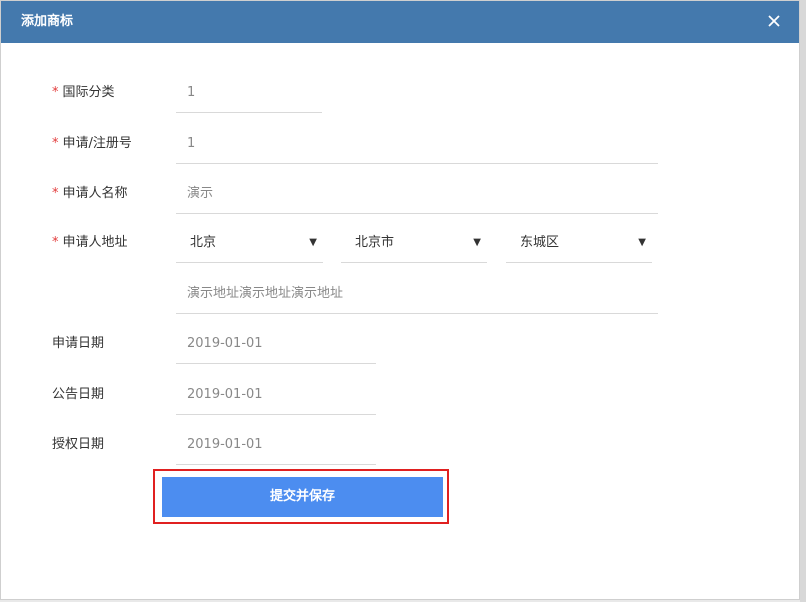 This screenshot has height=602, width=806. Describe the element at coordinates (400, 445) in the screenshot. I see `form-row-grant-date: 授权日期 2019-01-01` at that location.